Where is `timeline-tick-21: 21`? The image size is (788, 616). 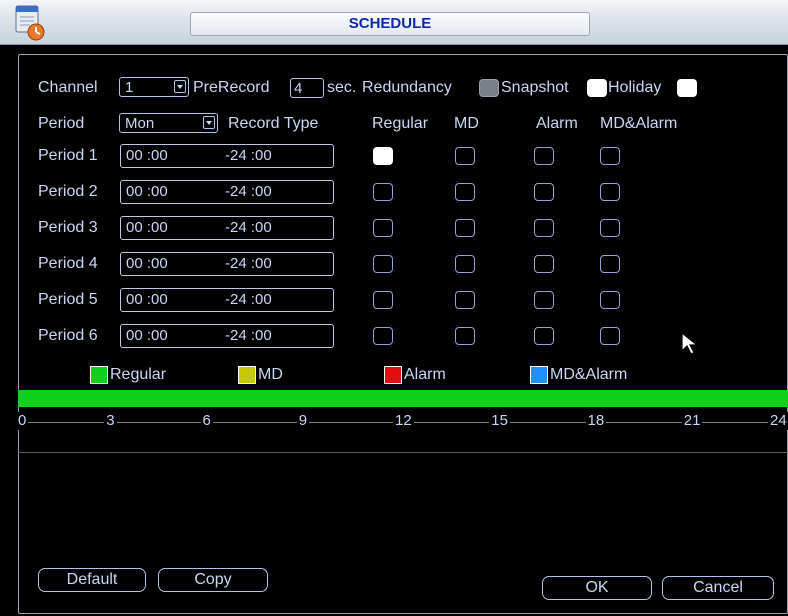 timeline-tick-21: 21 is located at coordinates (692, 421).